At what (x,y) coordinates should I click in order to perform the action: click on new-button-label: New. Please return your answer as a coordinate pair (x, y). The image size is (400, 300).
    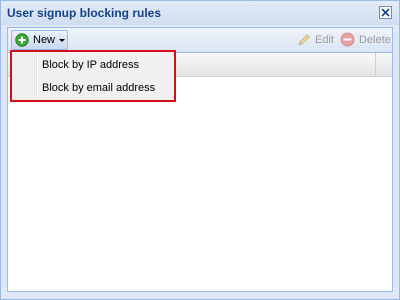
    Looking at the image, I should click on (44, 40).